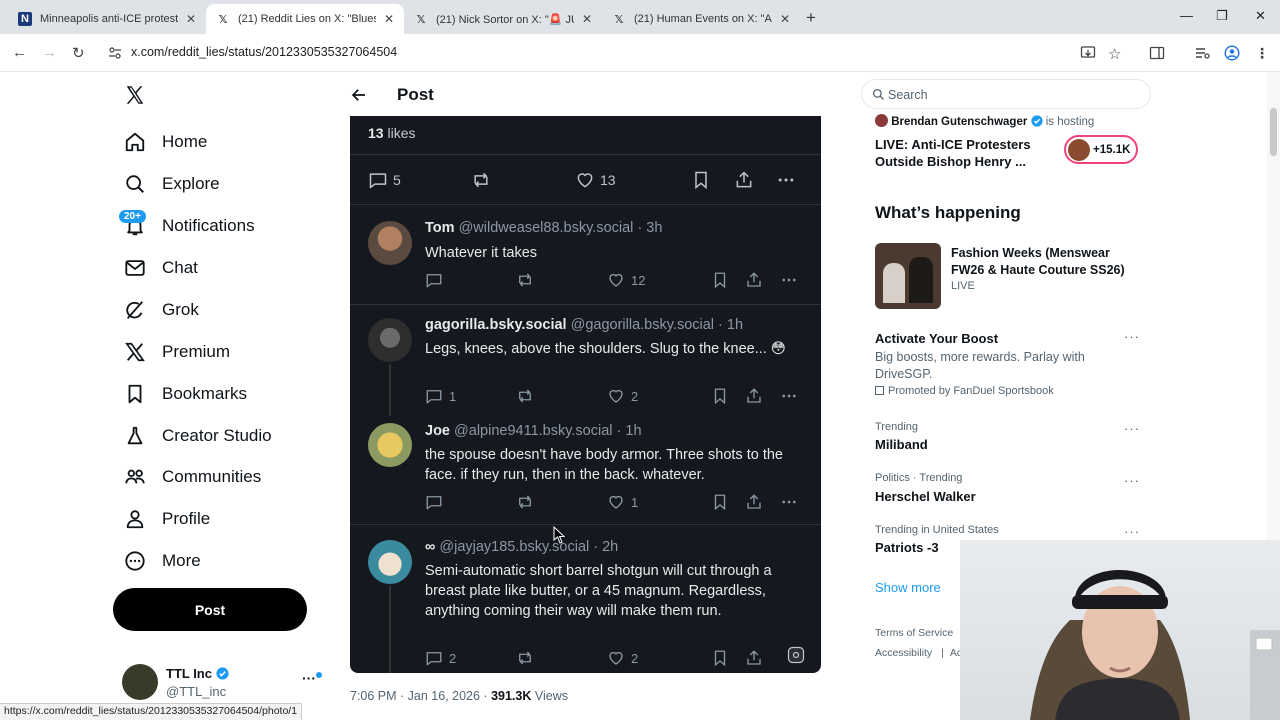 Image resolution: width=1280 pixels, height=720 pixels. I want to click on reply-meta: Joe @alpine9411.bsky.social · 1h, so click(533, 431).